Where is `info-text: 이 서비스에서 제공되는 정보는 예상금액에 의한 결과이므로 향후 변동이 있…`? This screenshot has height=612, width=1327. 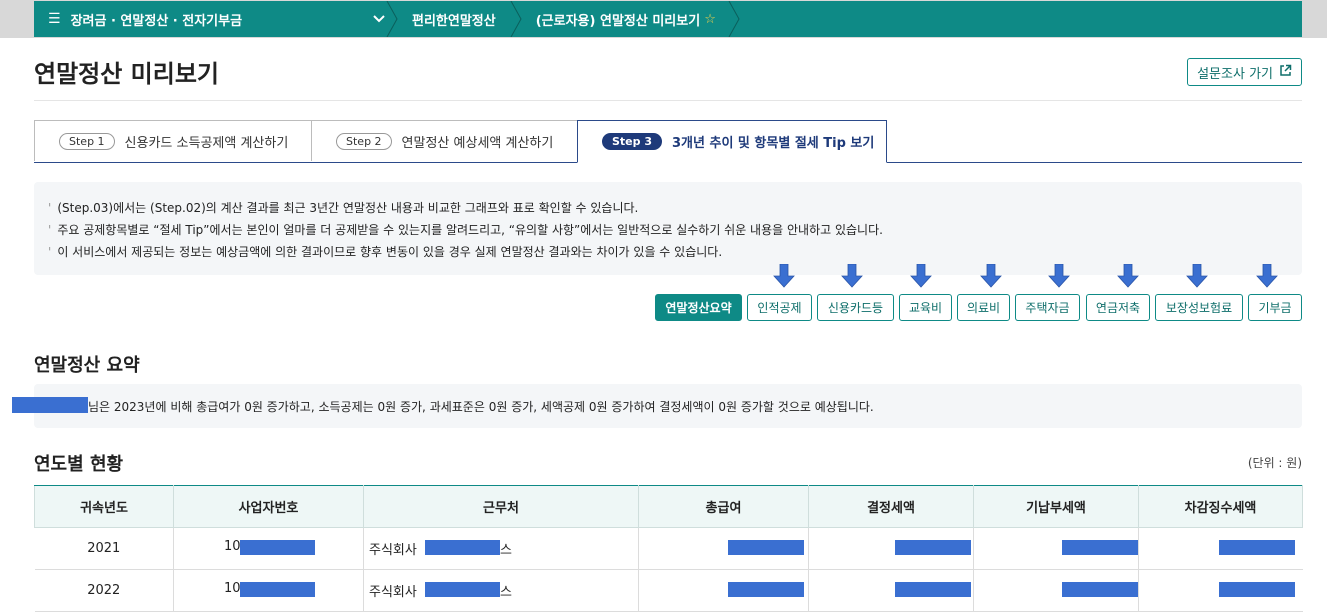 info-text: 이 서비스에서 제공되는 정보는 예상금액에 의한 결과이므로 향후 변동이 있… is located at coordinates (390, 252).